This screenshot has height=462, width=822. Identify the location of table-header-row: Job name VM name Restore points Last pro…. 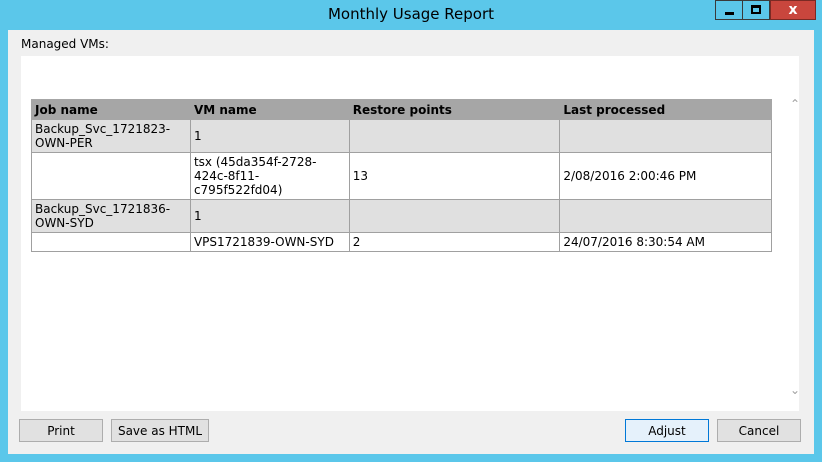
(401, 109).